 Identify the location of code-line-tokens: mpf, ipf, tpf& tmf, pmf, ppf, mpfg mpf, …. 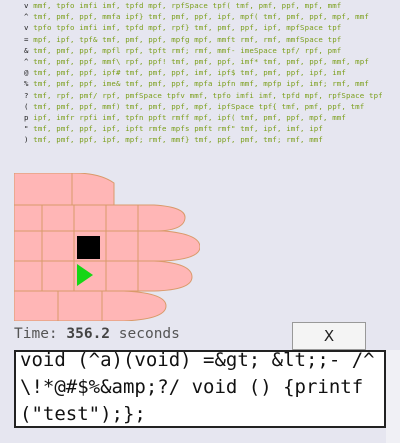
(187, 39).